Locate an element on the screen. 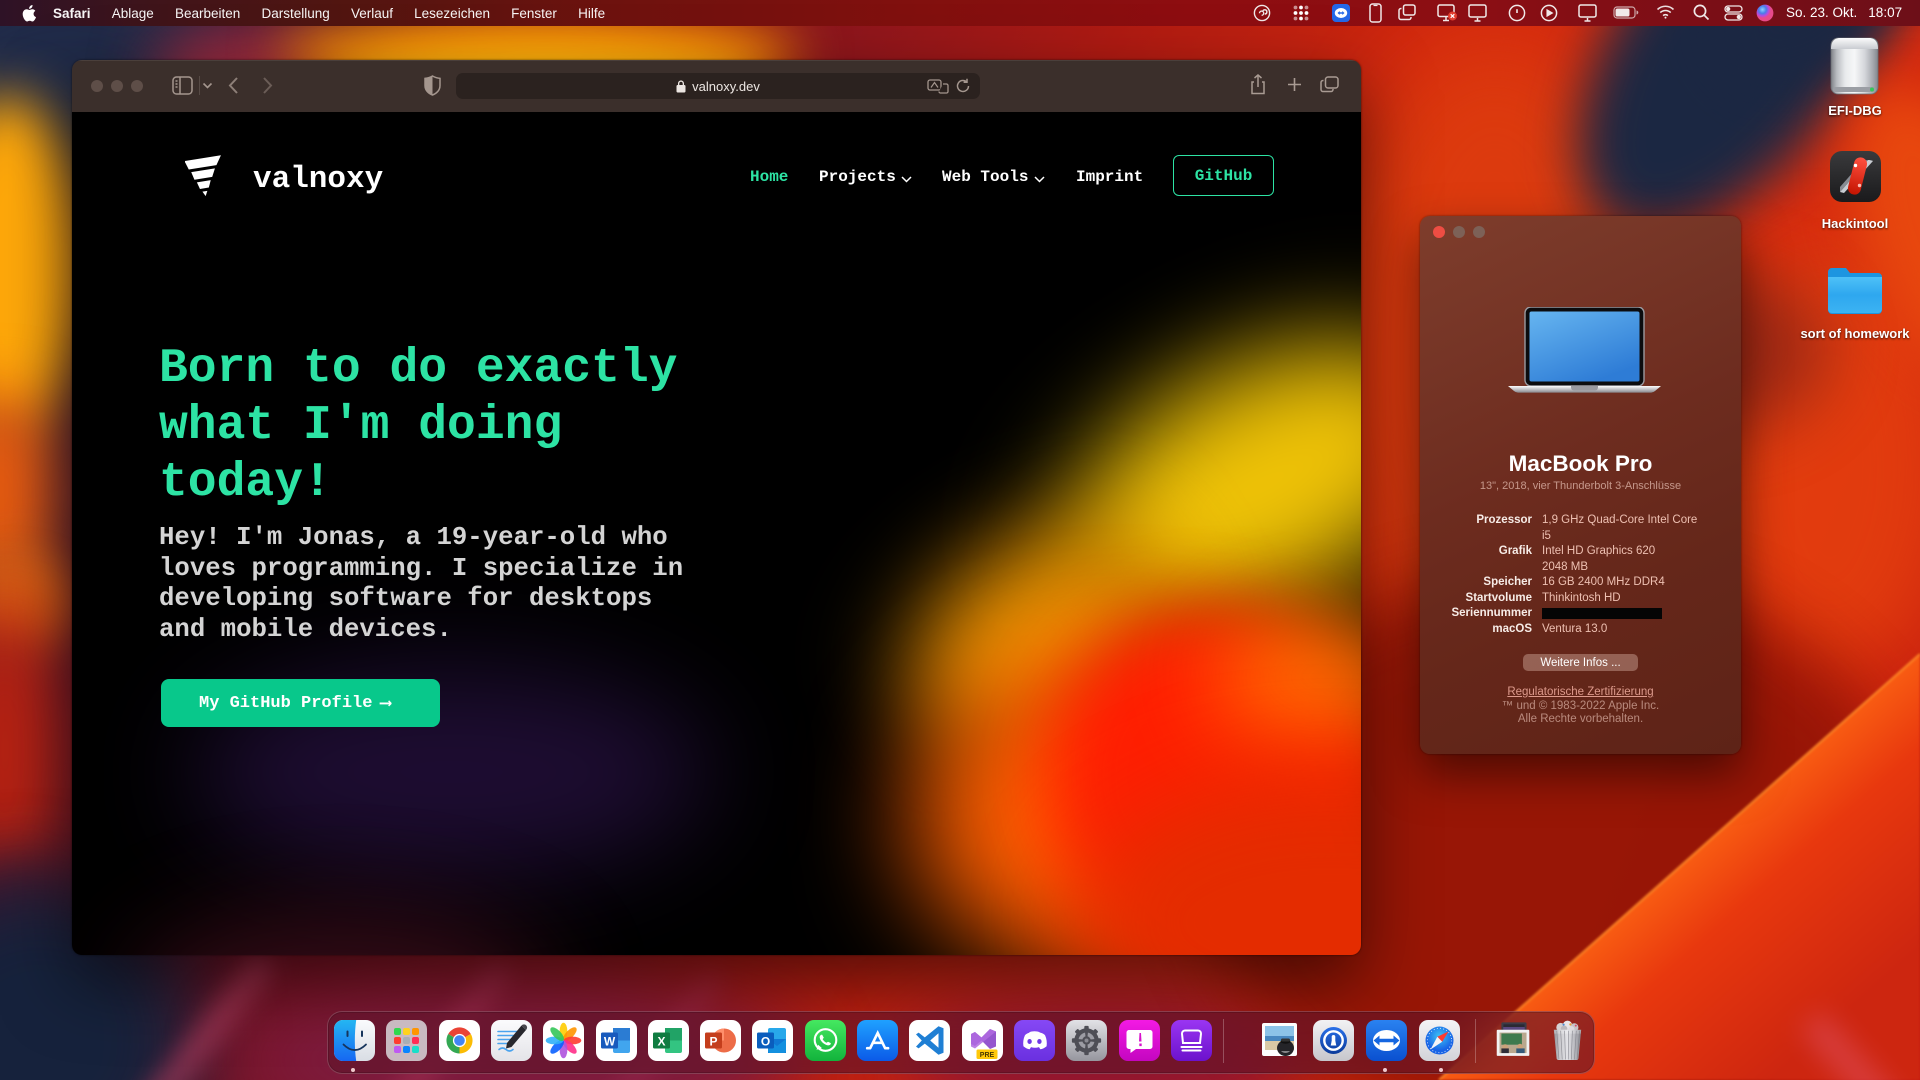  svg-text: P is located at coordinates (713, 1042).